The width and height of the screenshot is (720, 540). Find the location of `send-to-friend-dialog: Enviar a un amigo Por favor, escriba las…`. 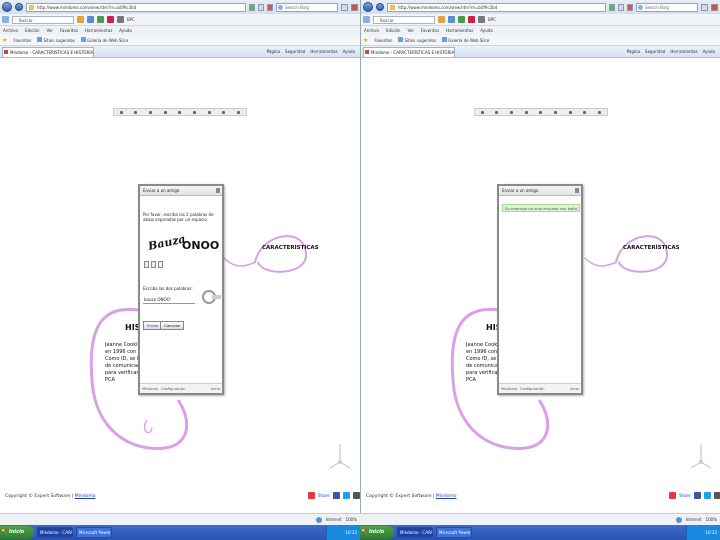

send-to-friend-dialog: Enviar a un amigo Por favor, escriba las… is located at coordinates (181, 289).